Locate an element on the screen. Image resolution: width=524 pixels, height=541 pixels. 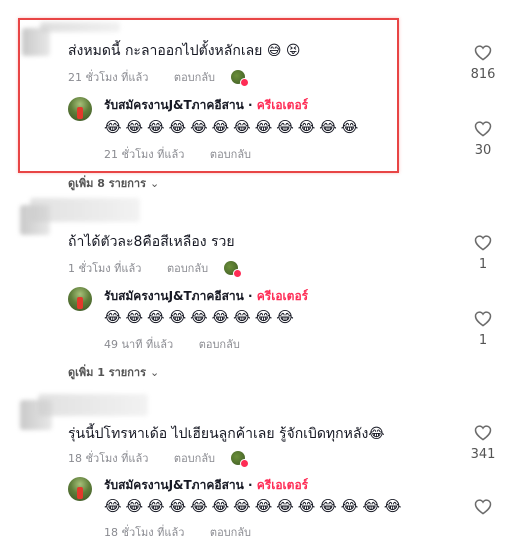
reply-meta: 49 นาที ที่แล้ว ตอบกลับ is located at coordinates (172, 344).